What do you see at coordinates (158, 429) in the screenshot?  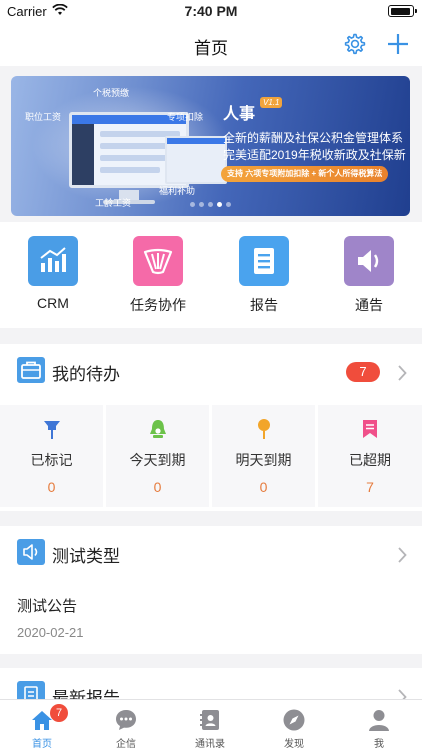 I see `bell-icon` at bounding box center [158, 429].